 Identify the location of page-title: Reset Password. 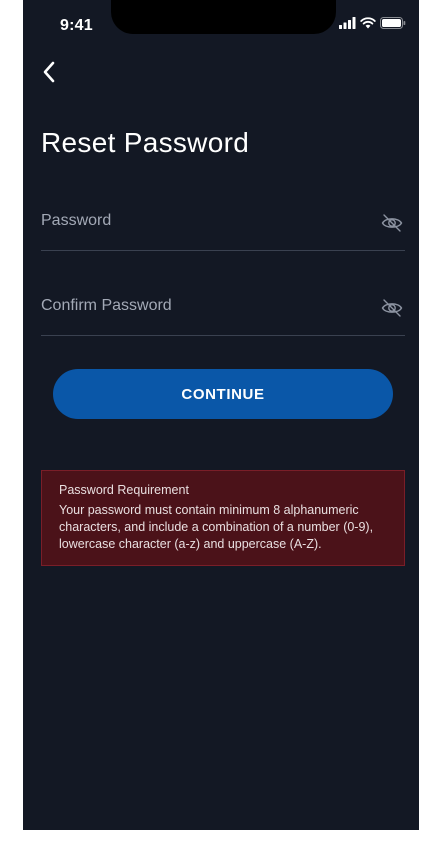
(145, 142).